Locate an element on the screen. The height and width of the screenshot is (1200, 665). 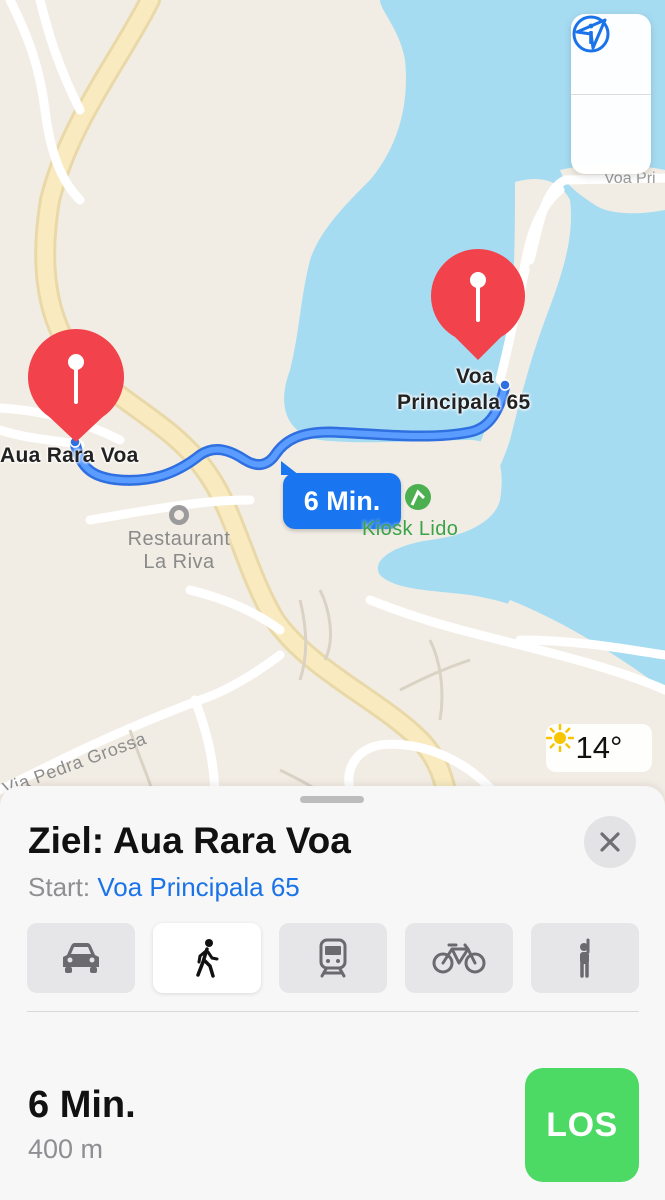
go-button: LOS is located at coordinates (582, 1125).